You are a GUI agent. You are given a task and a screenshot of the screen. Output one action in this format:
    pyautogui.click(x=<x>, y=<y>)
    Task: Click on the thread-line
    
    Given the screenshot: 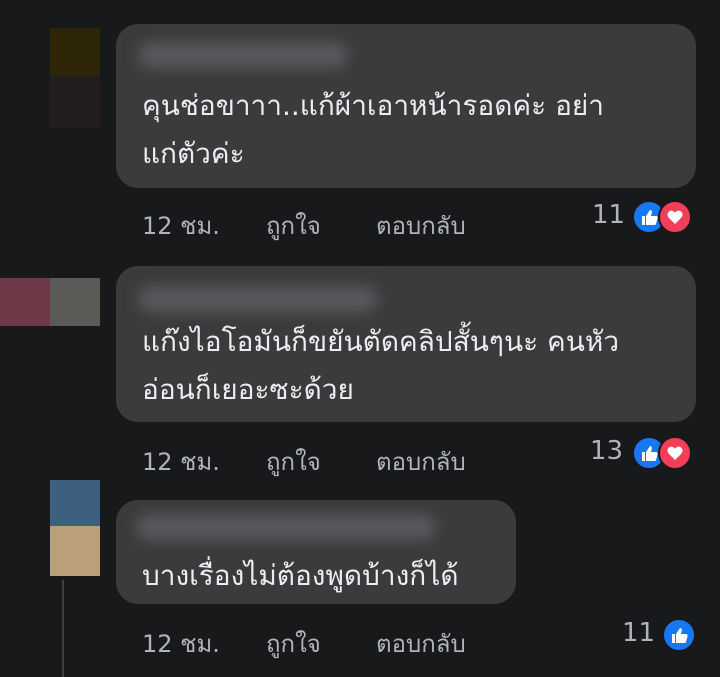 What is the action you would take?
    pyautogui.click(x=63, y=628)
    